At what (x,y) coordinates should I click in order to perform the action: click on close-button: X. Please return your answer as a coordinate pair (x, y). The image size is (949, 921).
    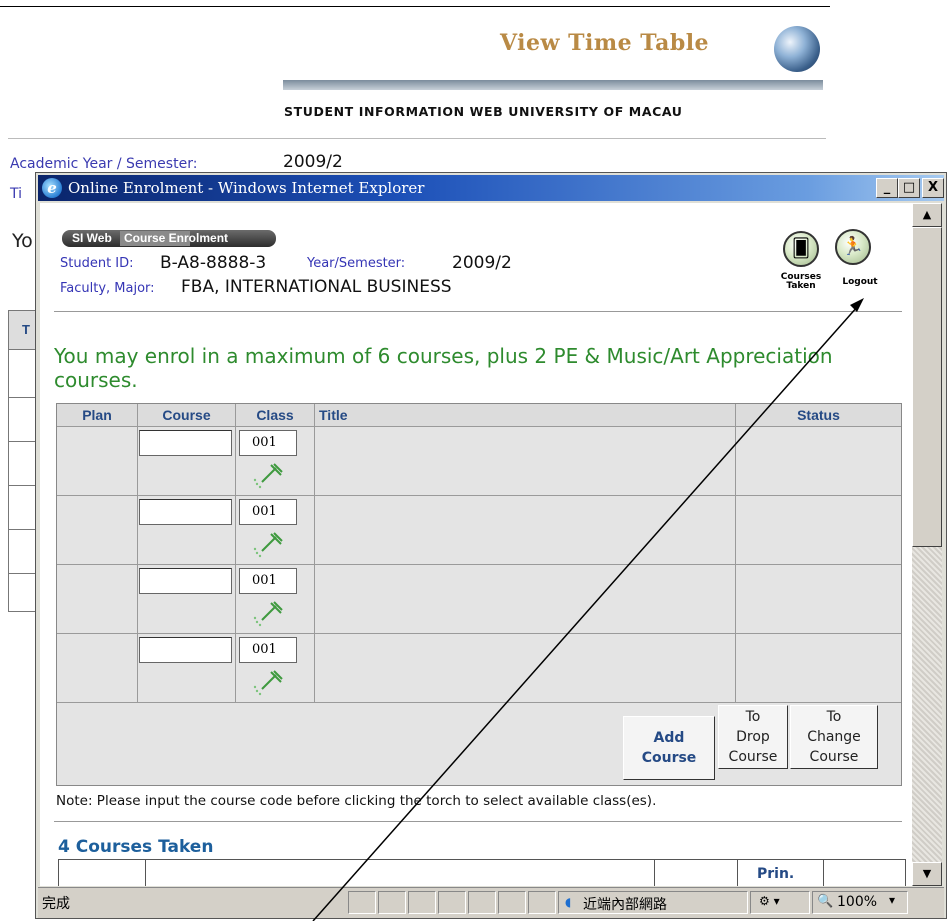
    Looking at the image, I should click on (933, 188).